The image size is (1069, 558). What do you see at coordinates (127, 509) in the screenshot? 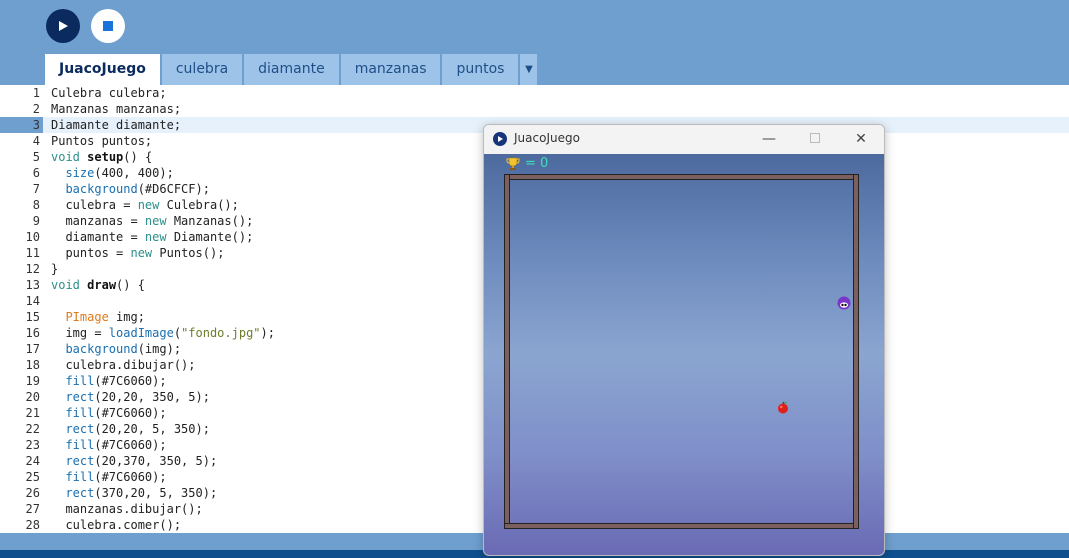
I see `line-code: manzanas.dibujar();` at bounding box center [127, 509].